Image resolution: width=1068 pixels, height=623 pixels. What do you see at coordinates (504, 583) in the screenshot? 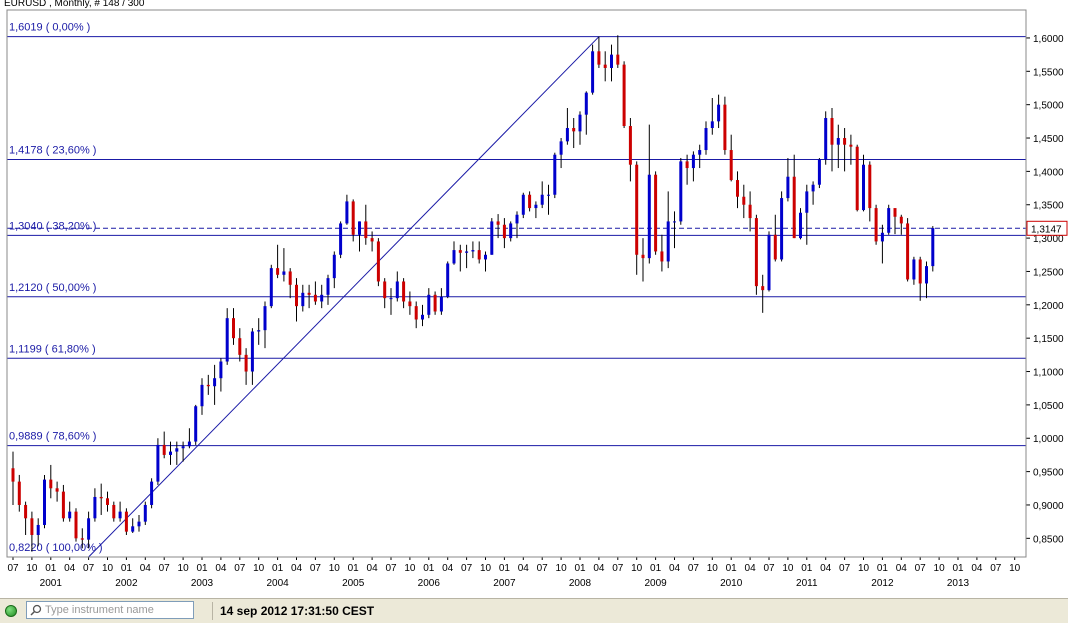
I see `x-year-label: 2007` at bounding box center [504, 583].